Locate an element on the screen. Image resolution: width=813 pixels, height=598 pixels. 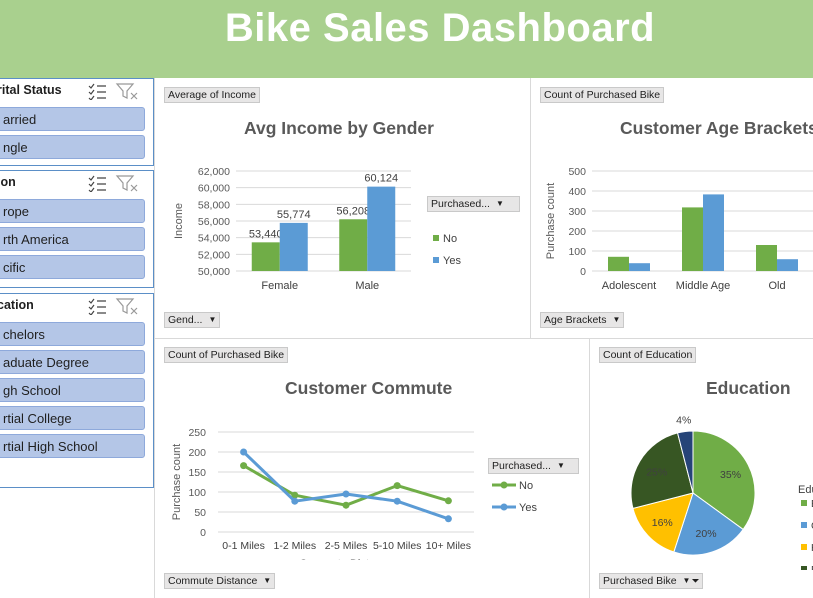
slicer-item-north-america: rth America is located at coordinates (72, 239).